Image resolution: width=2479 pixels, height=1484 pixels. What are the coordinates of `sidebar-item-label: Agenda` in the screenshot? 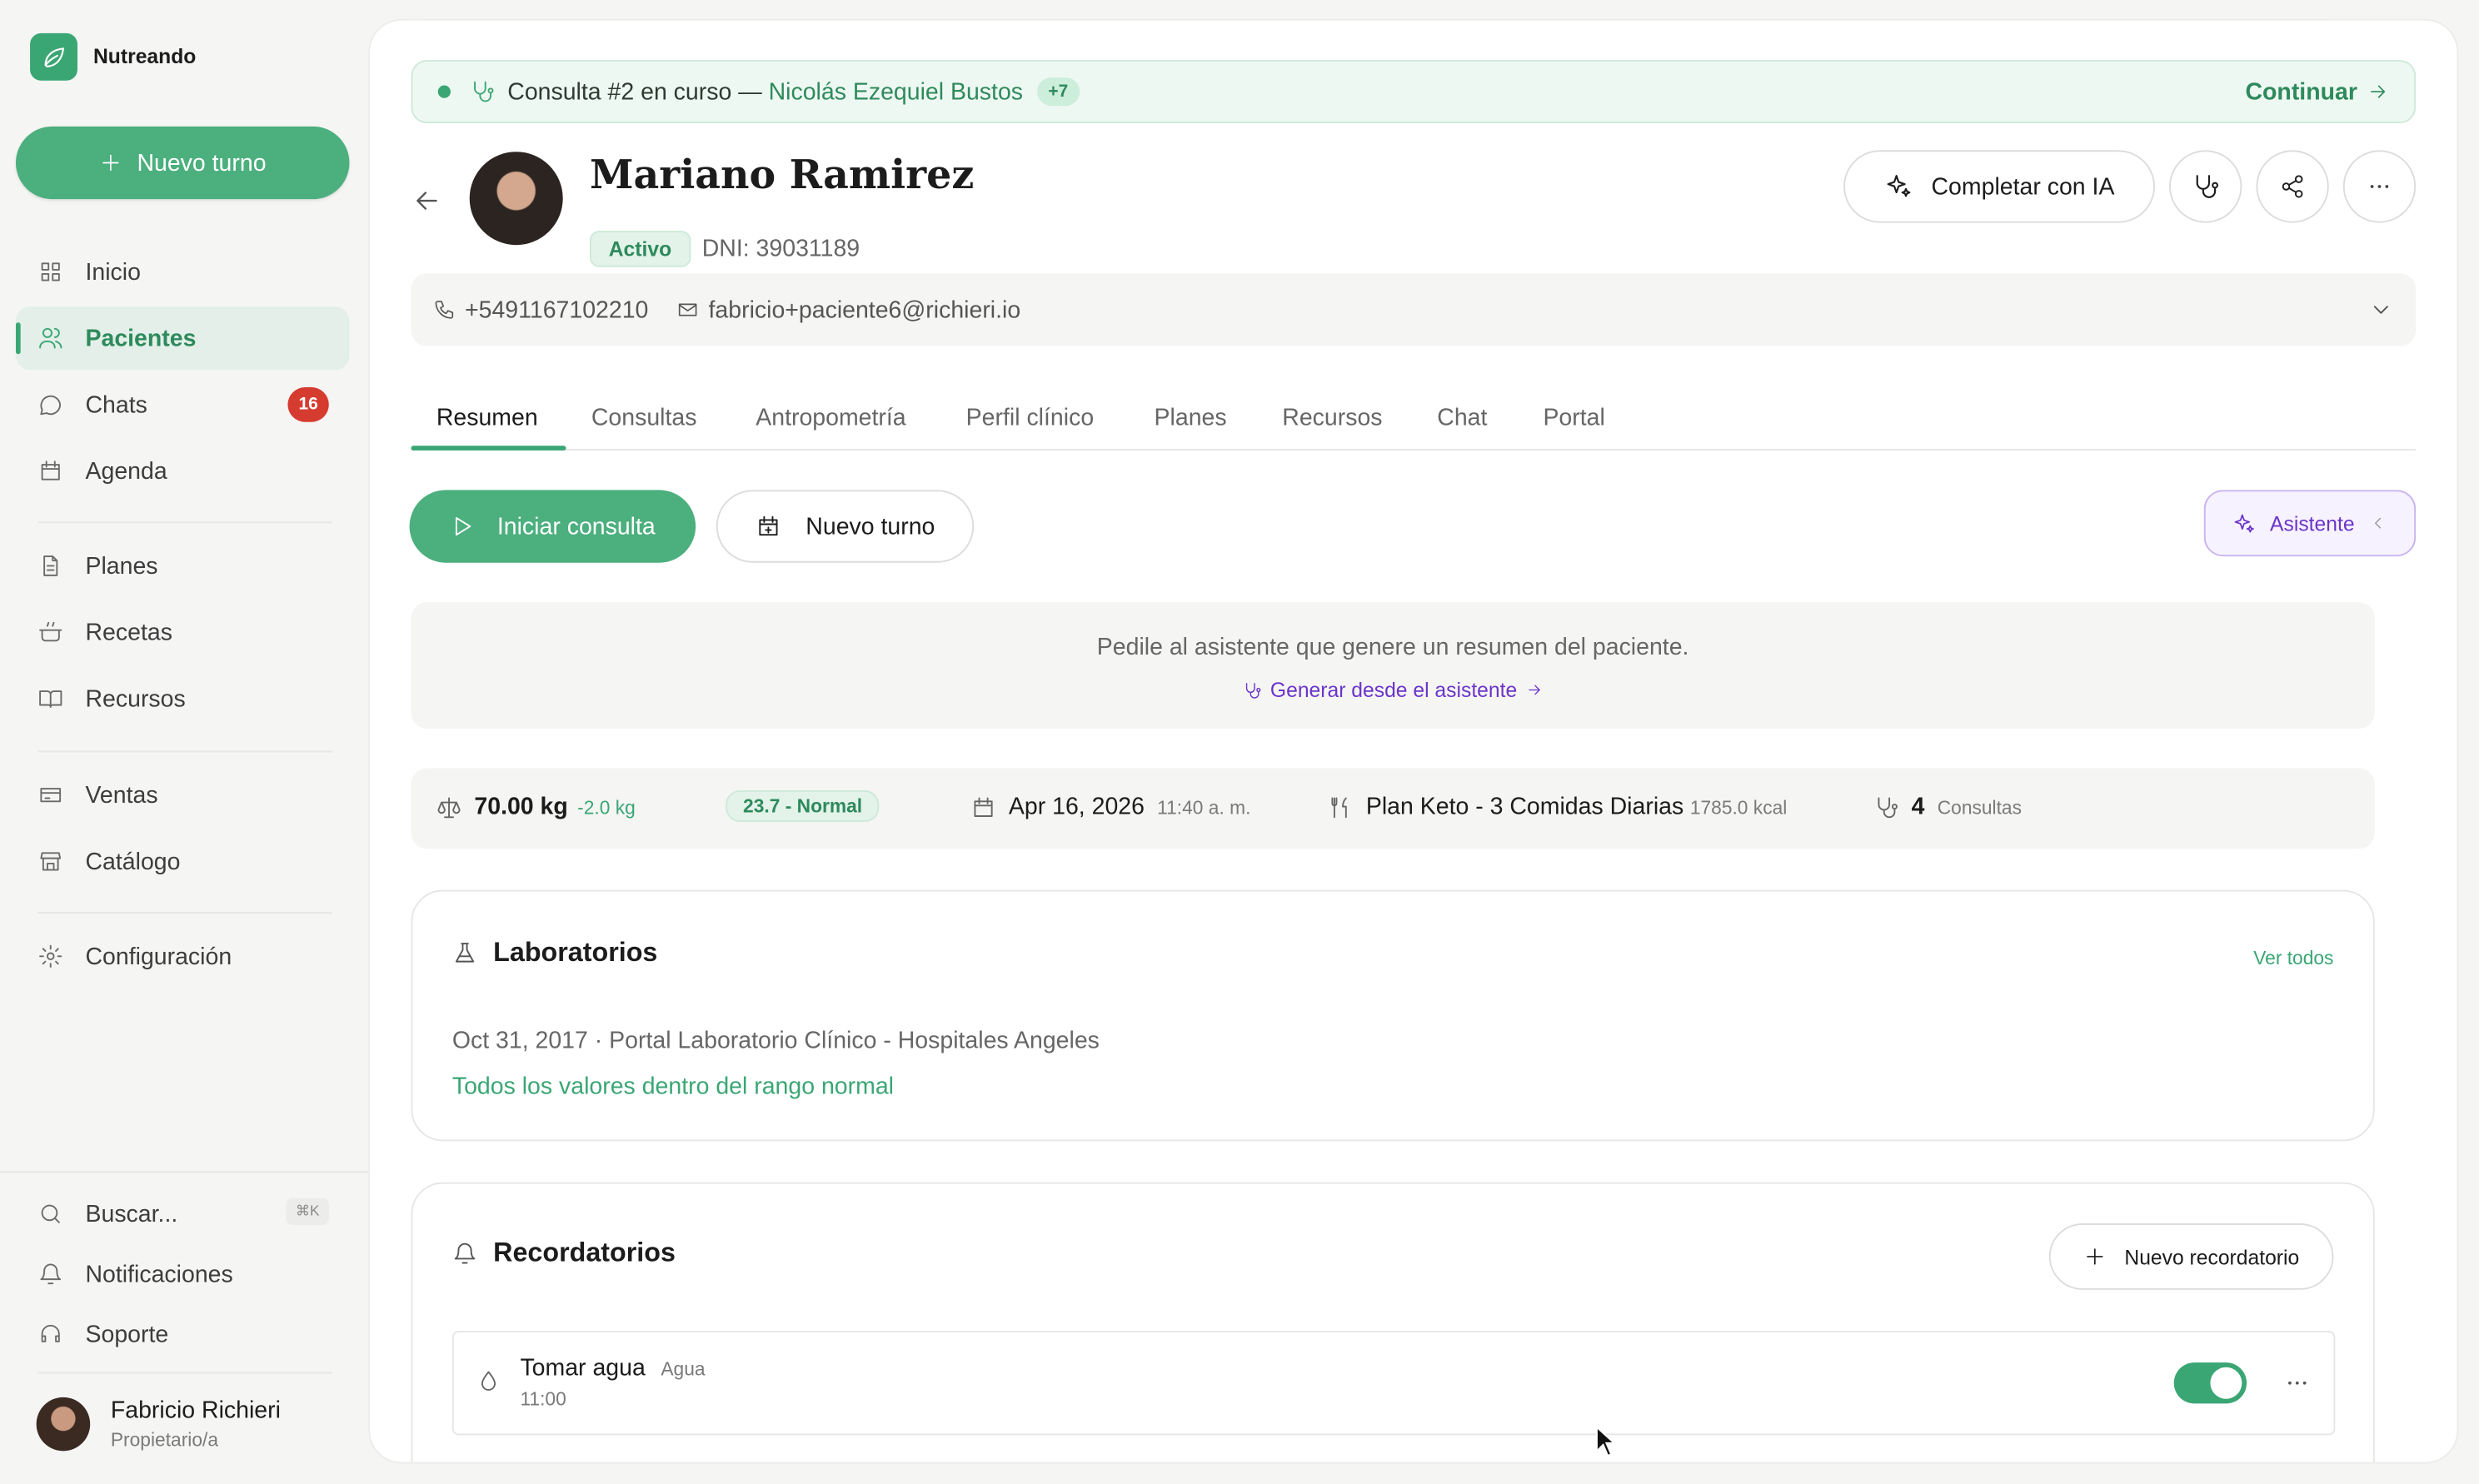 It's located at (126, 471).